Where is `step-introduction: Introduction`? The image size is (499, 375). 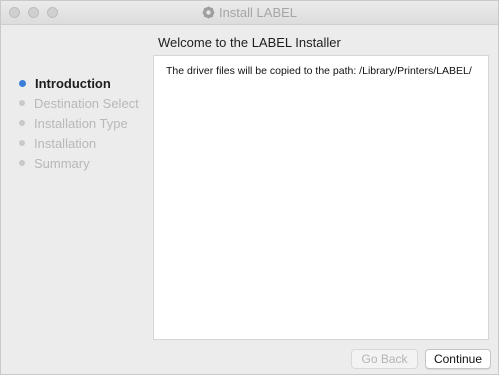 step-introduction: Introduction is located at coordinates (79, 83).